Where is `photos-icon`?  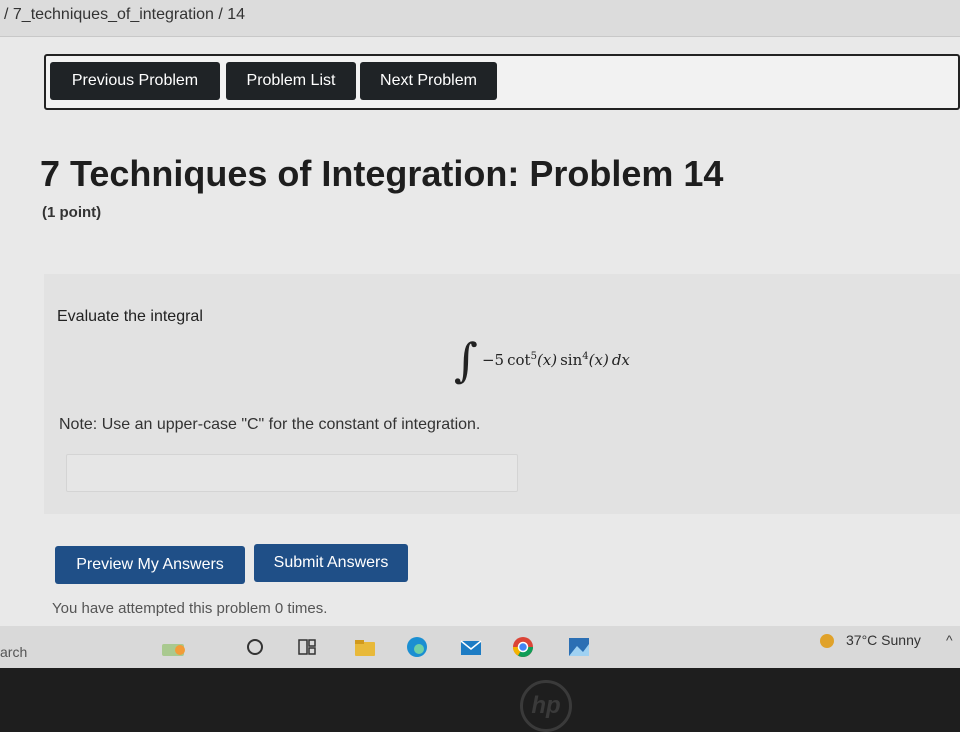
photos-icon is located at coordinates (579, 647).